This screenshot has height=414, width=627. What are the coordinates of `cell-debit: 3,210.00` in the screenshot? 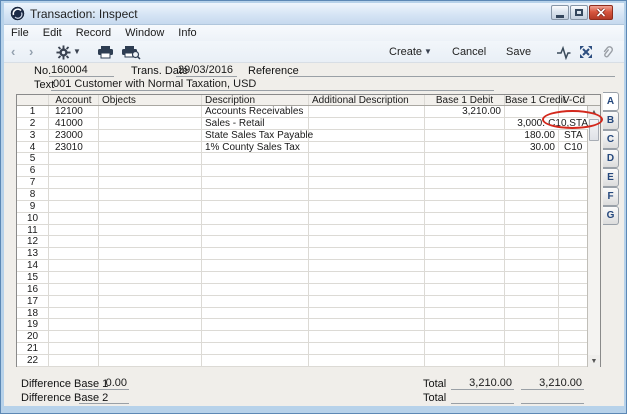 It's located at (465, 112).